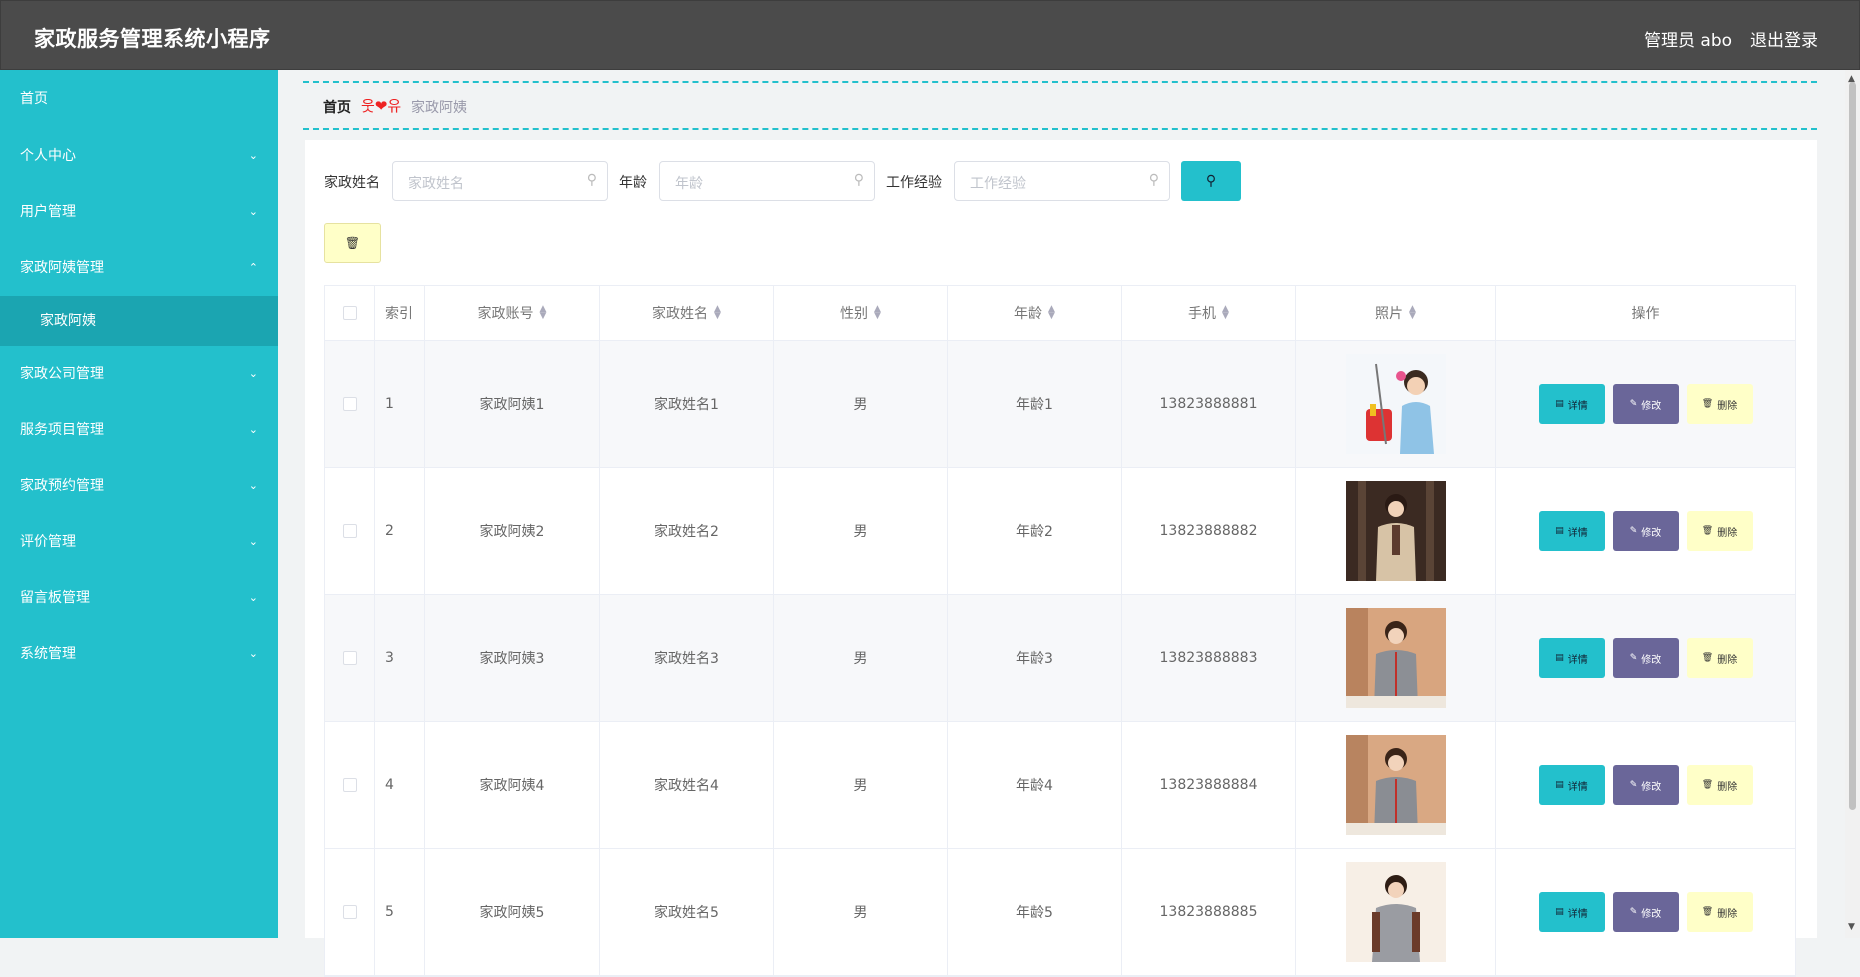  What do you see at coordinates (139, 374) in the screenshot?
I see `sidebar-item-company-management: 家政公司管理 ⌄` at bounding box center [139, 374].